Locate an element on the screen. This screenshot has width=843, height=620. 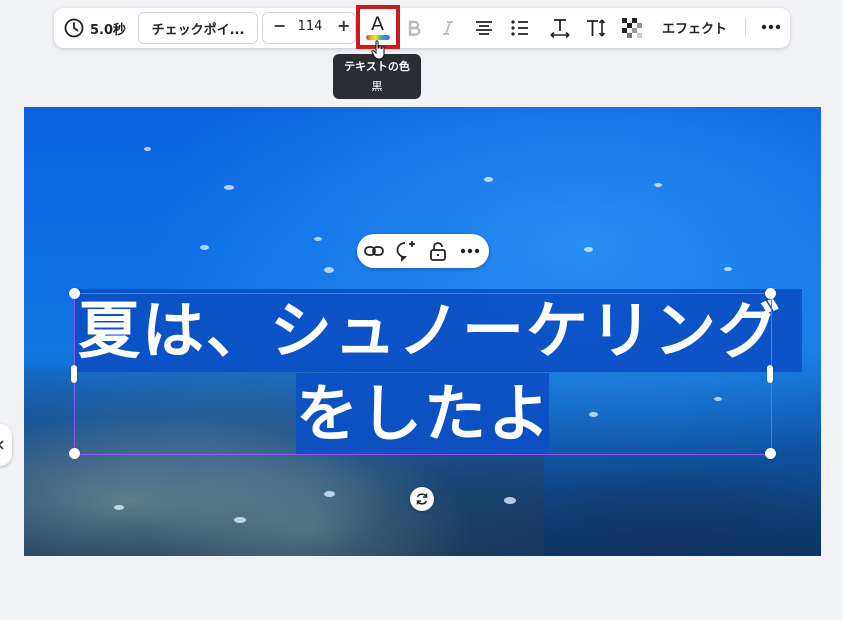
clock-icon is located at coordinates (74, 28).